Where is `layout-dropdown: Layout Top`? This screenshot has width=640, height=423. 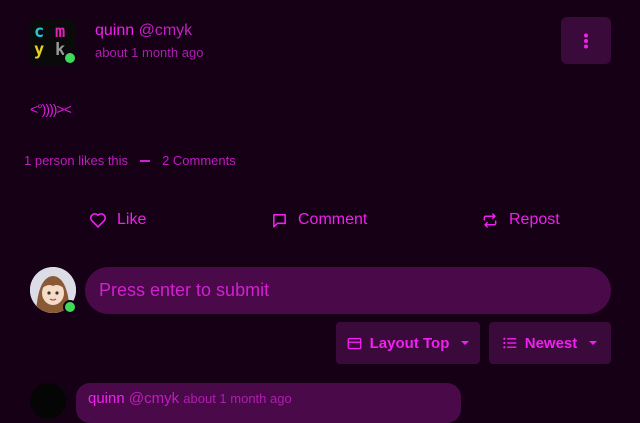 layout-dropdown: Layout Top is located at coordinates (408, 343).